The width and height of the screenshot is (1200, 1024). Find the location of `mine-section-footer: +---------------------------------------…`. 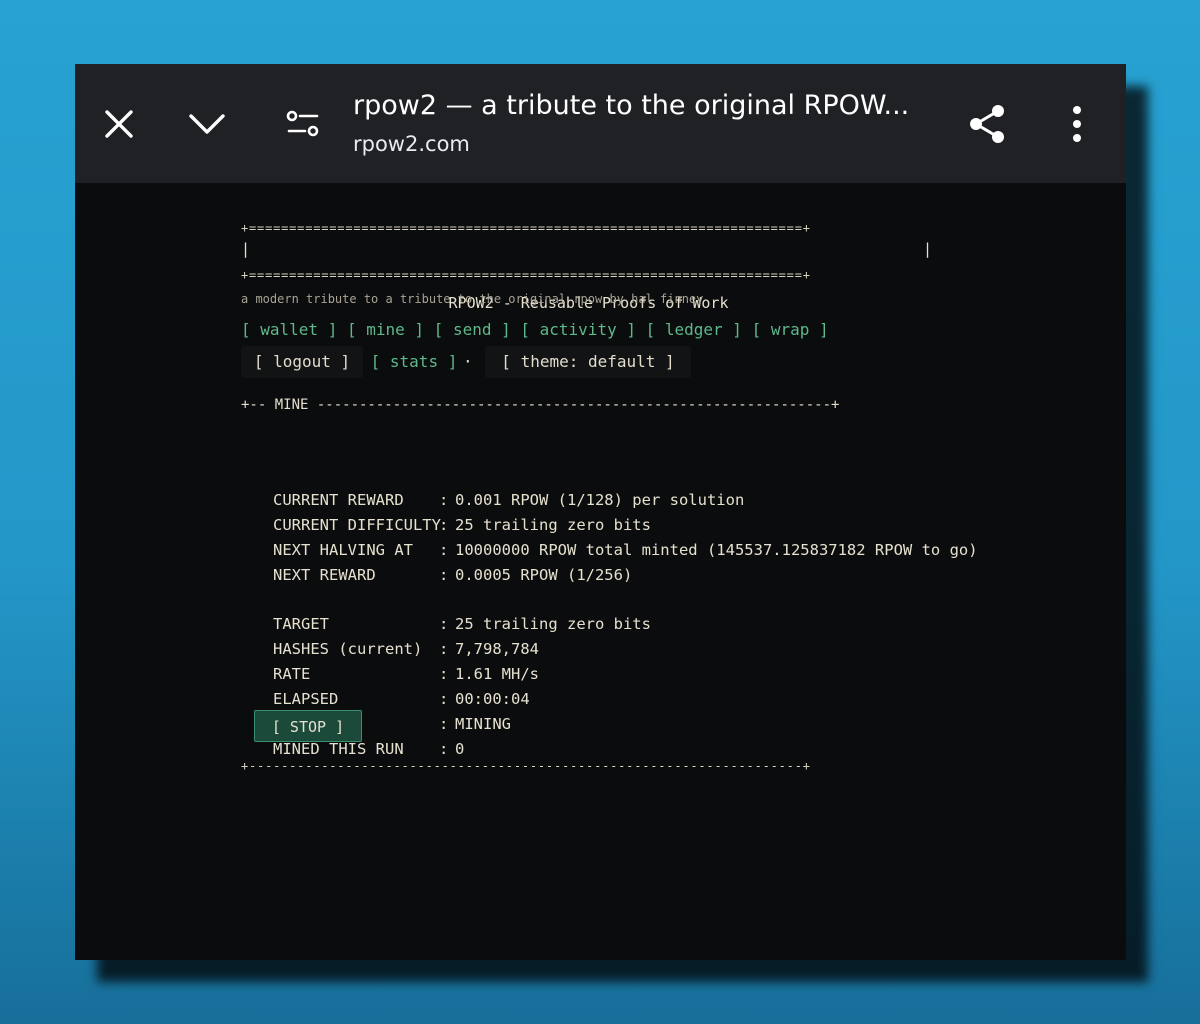

mine-section-footer: +---------------------------------------… is located at coordinates (526, 766).